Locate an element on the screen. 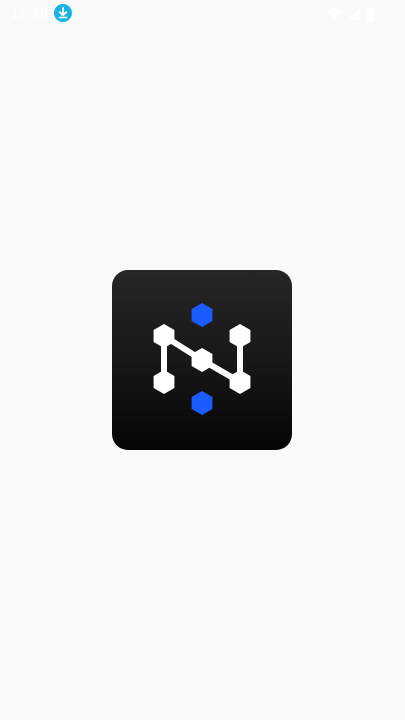 The height and width of the screenshot is (720, 405). status-bar: 11:38 is located at coordinates (202, 14).